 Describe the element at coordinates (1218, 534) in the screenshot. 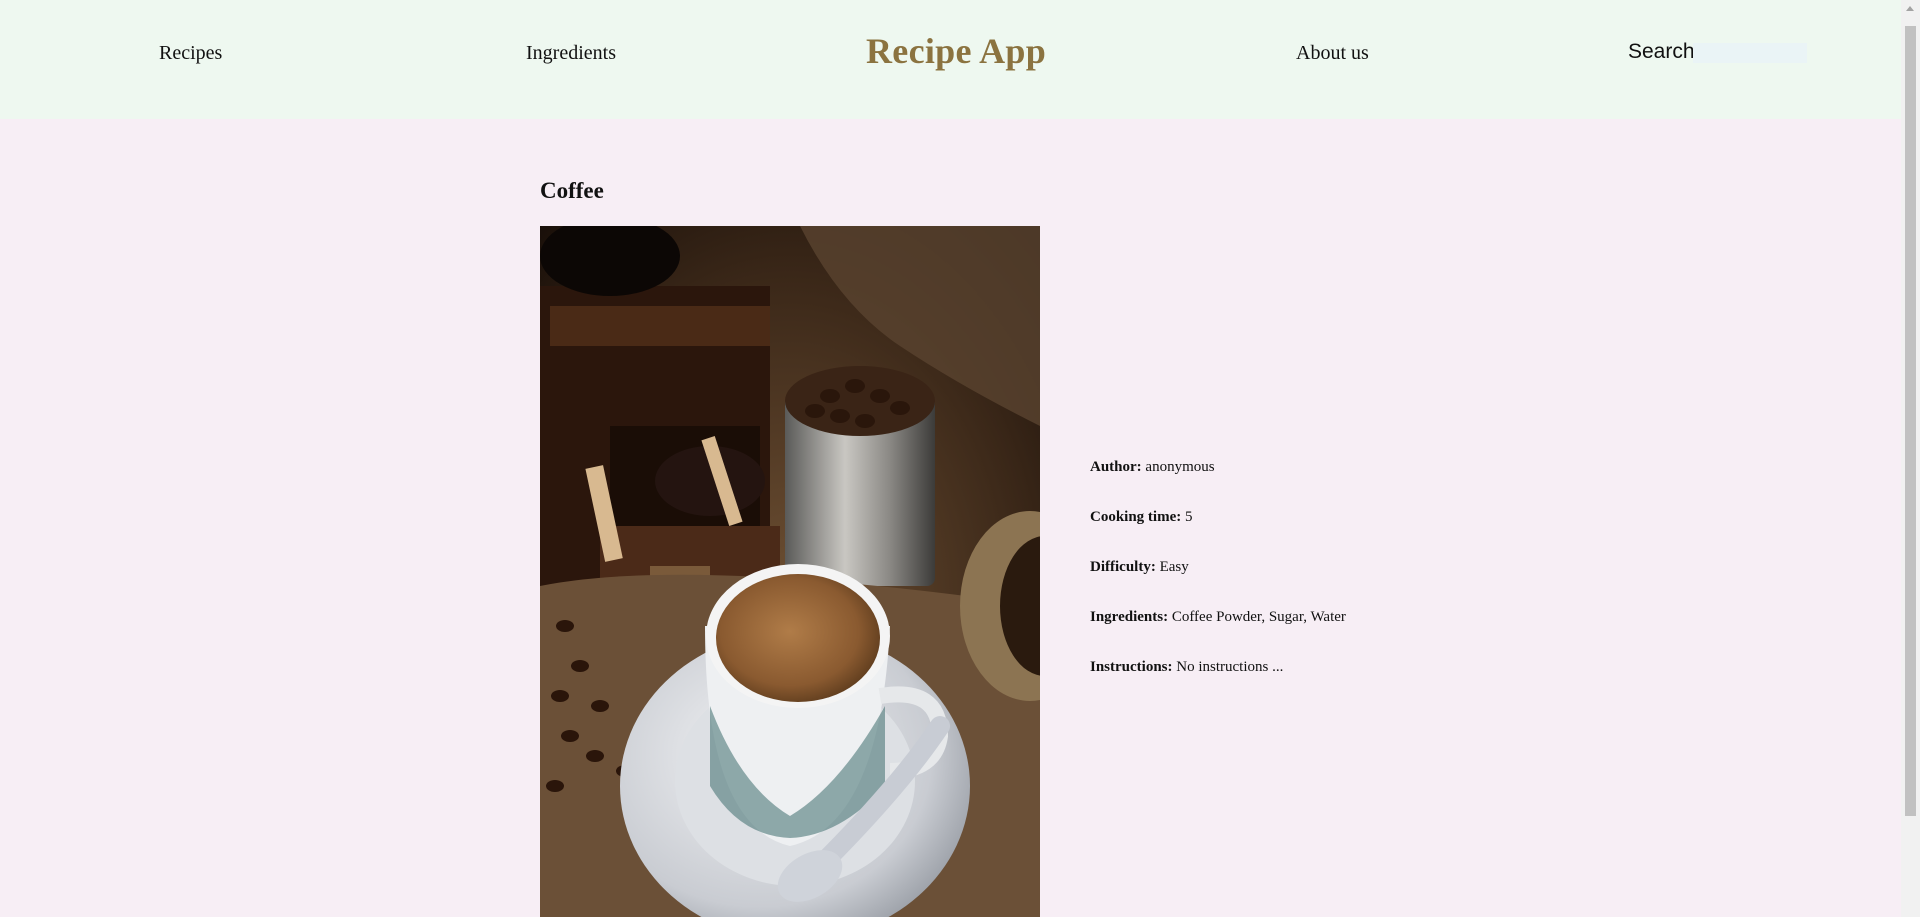

I see `detail-cooking-time: Cooking time: 5` at that location.